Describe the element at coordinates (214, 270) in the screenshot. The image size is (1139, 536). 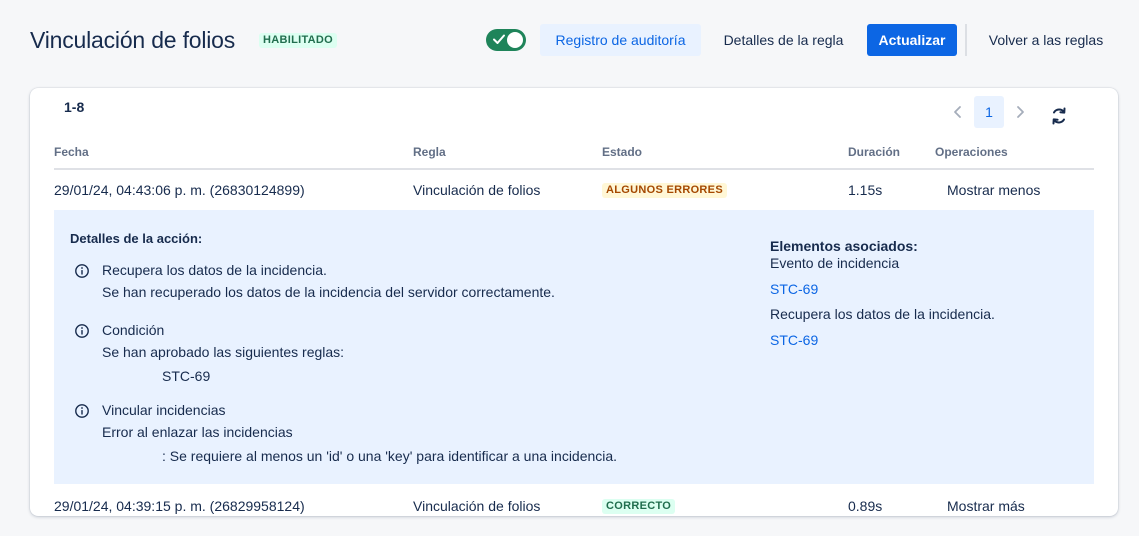
I see `action-title: Recupera los datos de la incidencia.` at that location.